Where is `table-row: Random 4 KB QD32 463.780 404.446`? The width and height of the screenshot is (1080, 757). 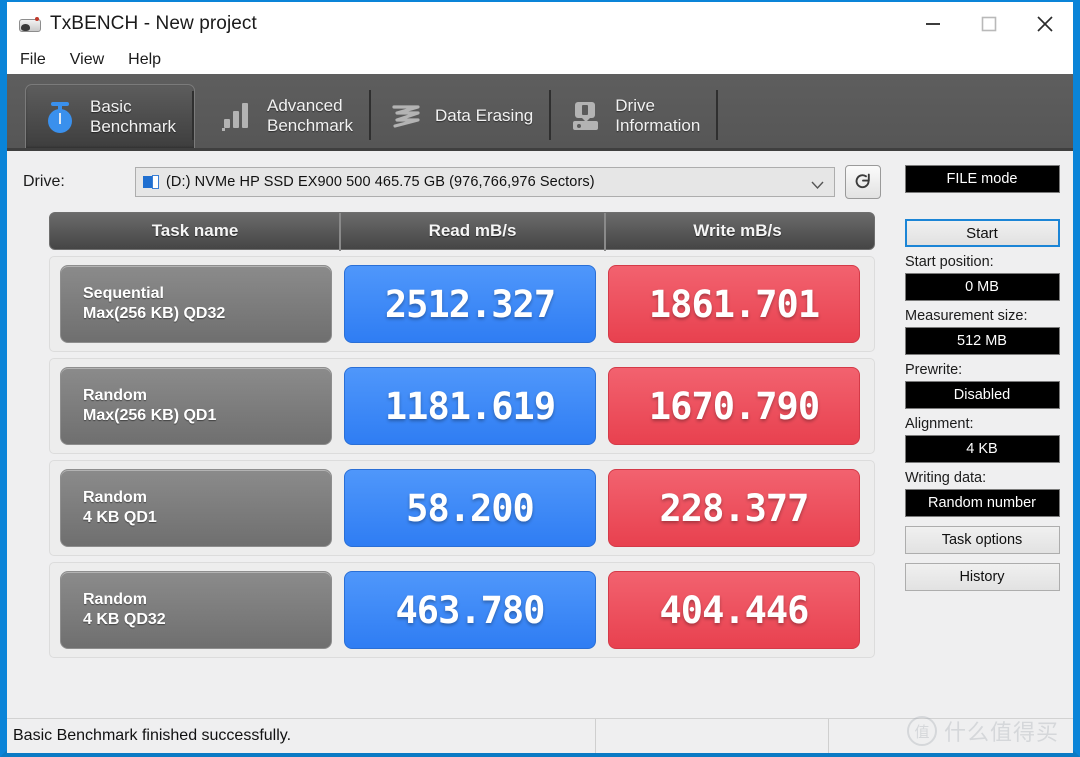
table-row: Random 4 KB QD32 463.780 404.446 is located at coordinates (462, 610).